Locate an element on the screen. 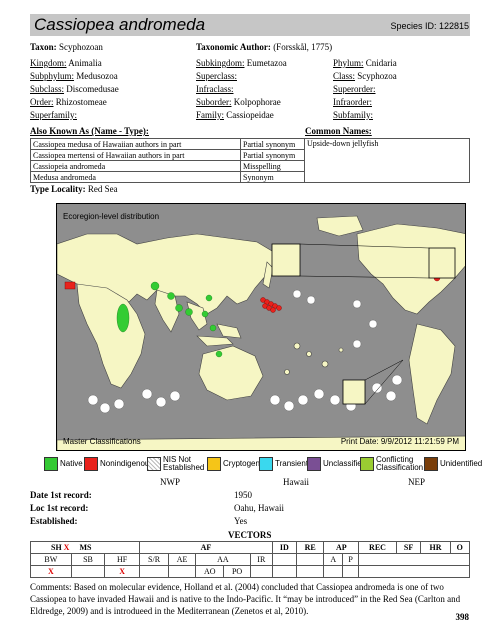 This screenshot has height=640, width=495. aka-name: Medusa andromeda is located at coordinates (135, 177).